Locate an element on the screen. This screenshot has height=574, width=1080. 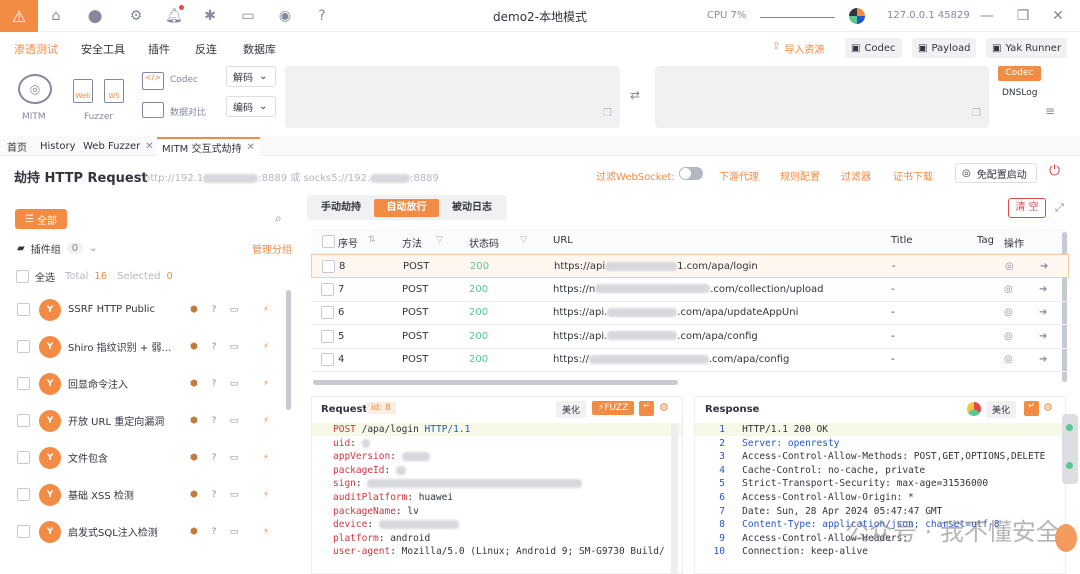
select-all-checkbox is located at coordinates (22, 276).